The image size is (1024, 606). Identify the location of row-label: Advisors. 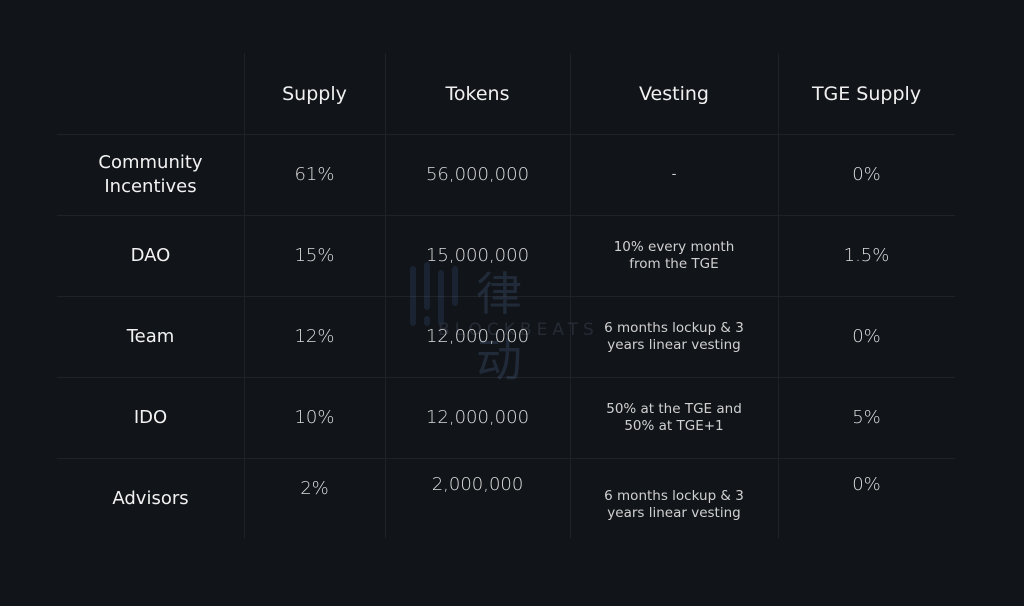
(150, 498).